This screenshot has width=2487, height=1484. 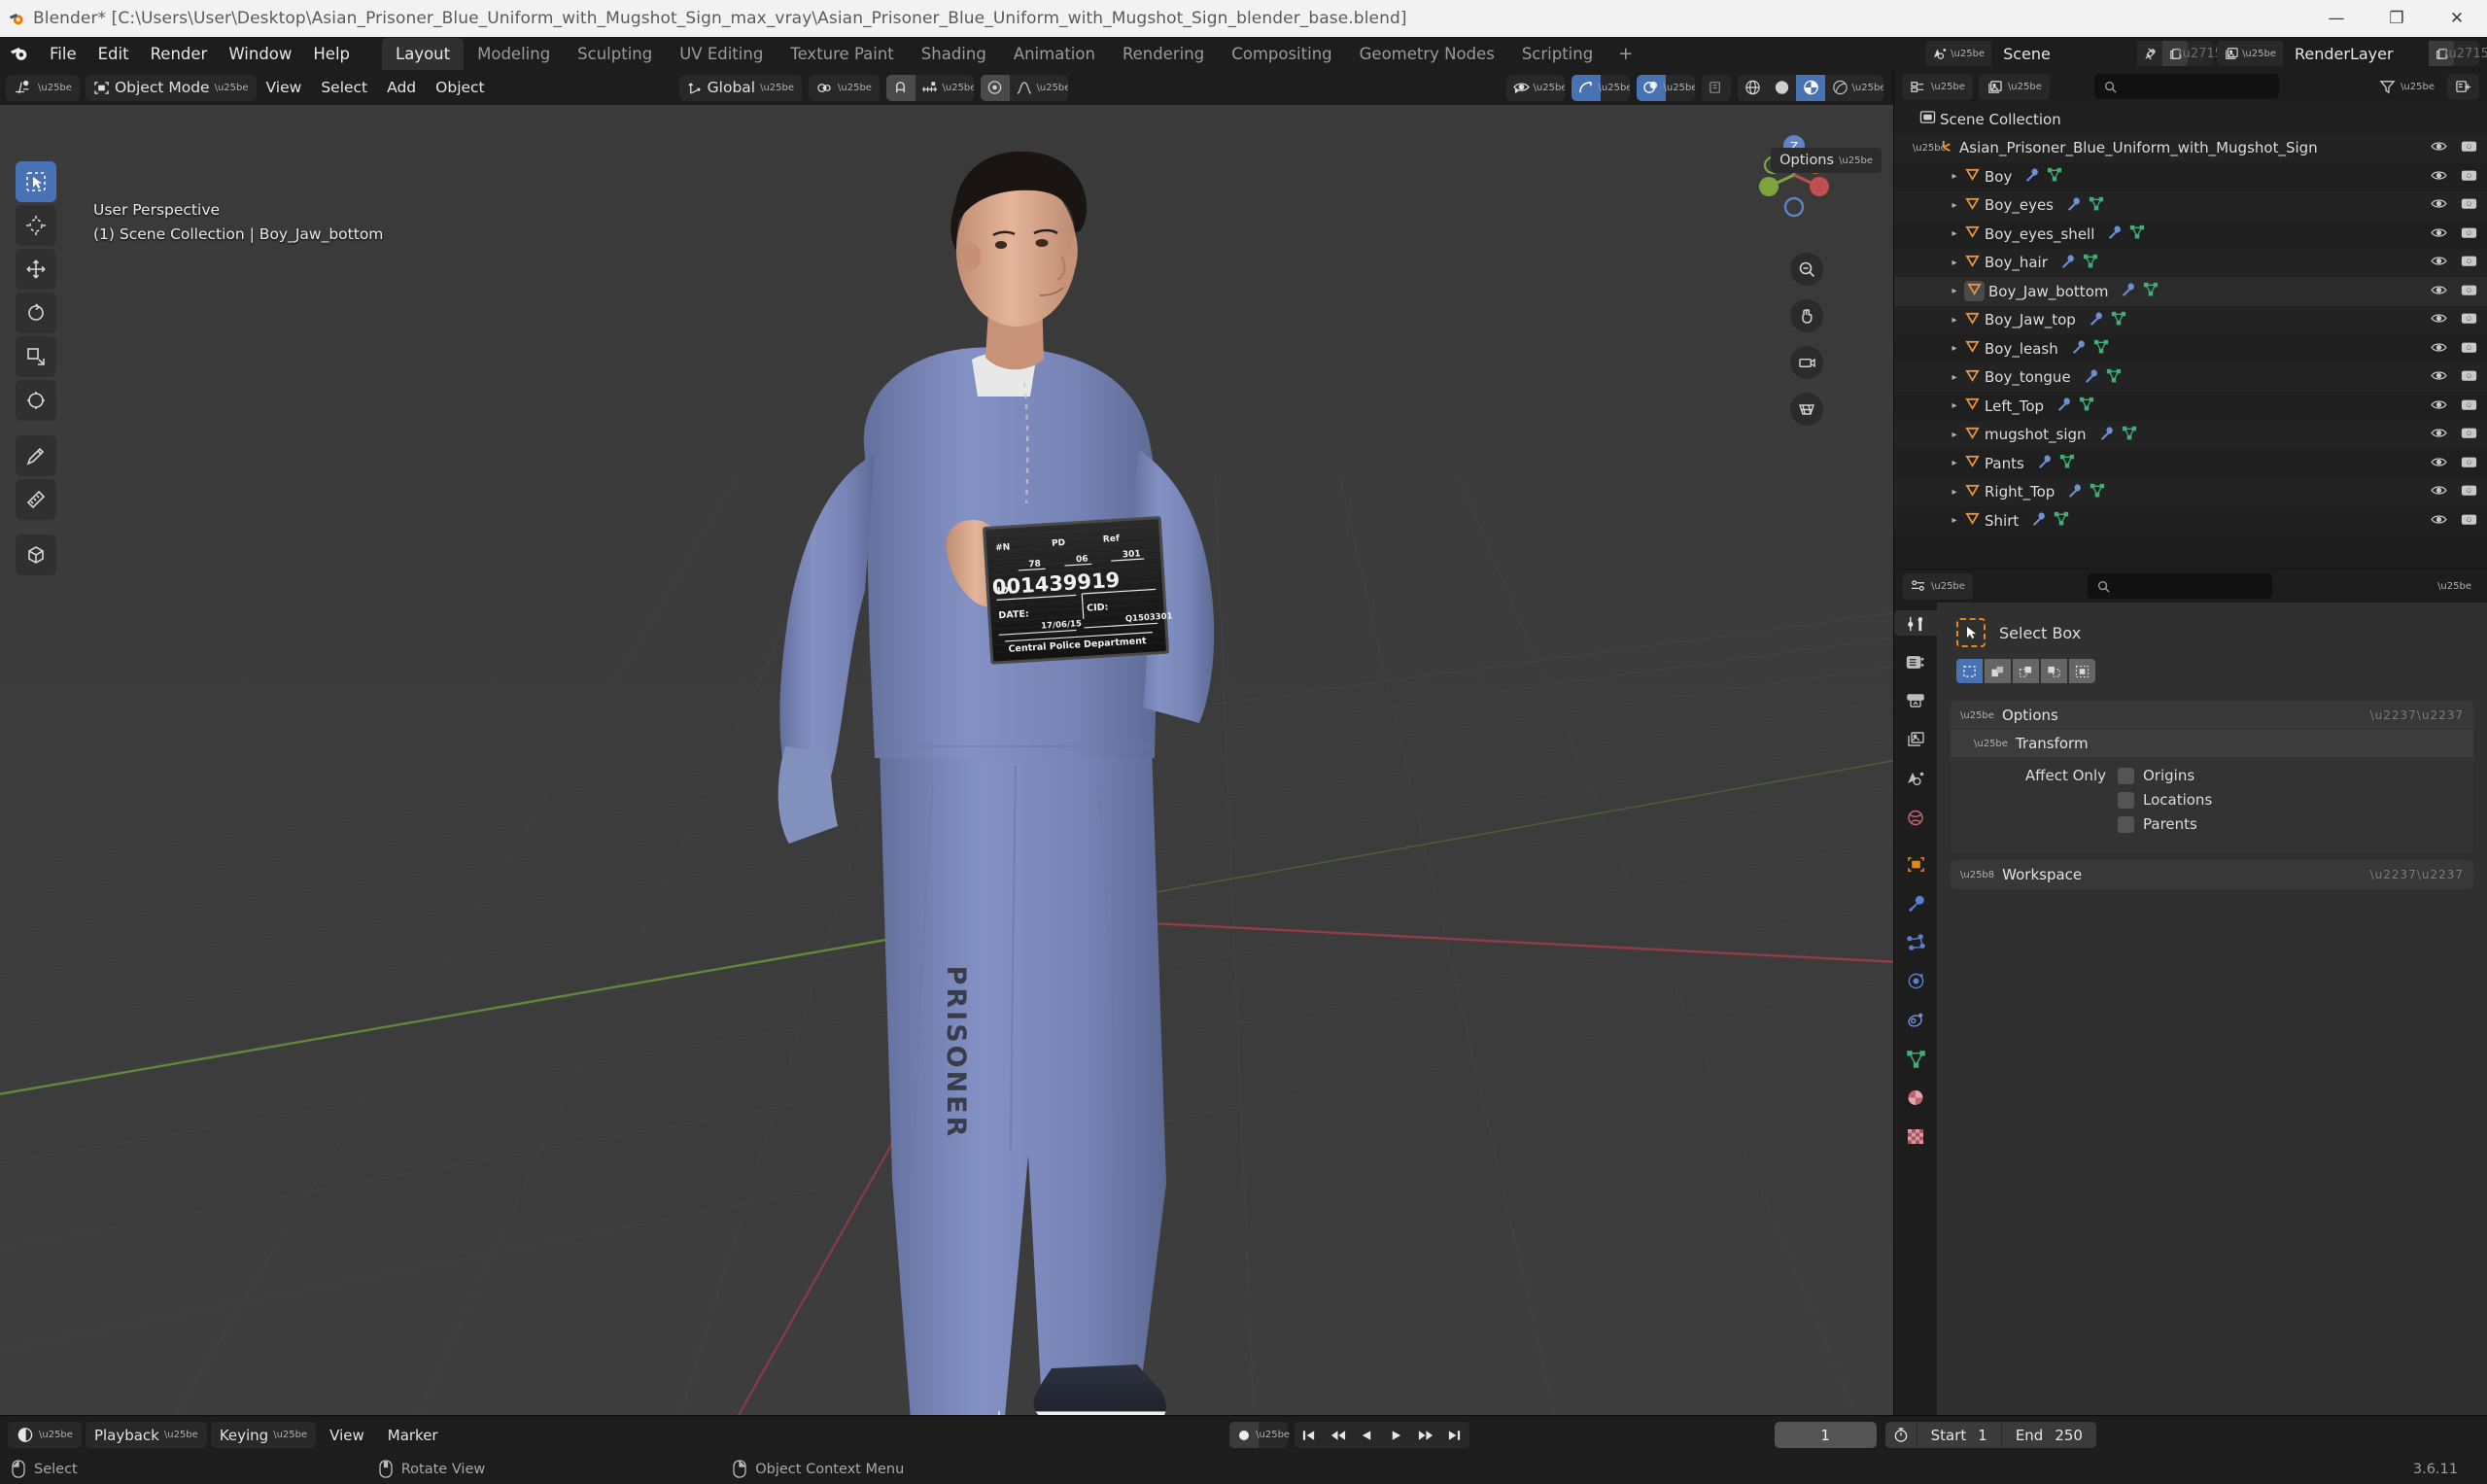 What do you see at coordinates (2250, 53) in the screenshot?
I see `view-layer-icon: \u25be` at bounding box center [2250, 53].